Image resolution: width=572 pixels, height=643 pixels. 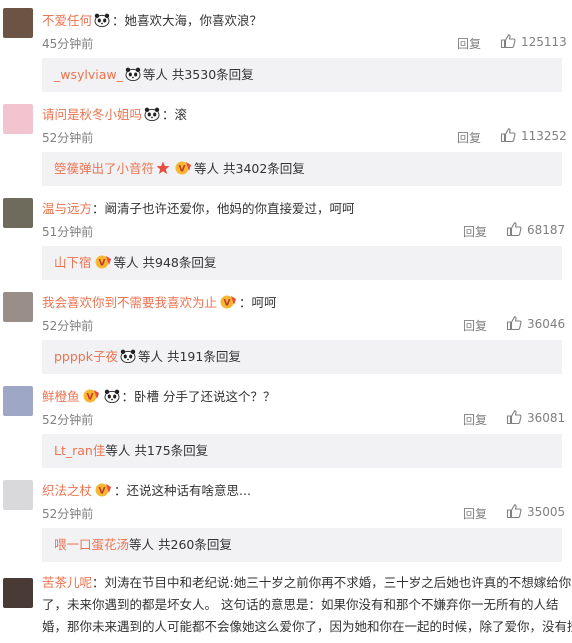 I want to click on comment-text: ：滚, so click(x=175, y=114).